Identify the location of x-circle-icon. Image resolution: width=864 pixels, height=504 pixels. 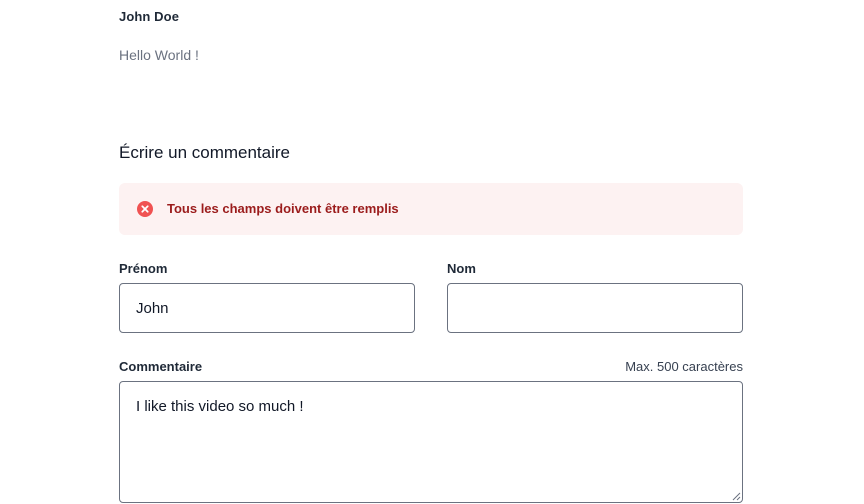
(145, 209).